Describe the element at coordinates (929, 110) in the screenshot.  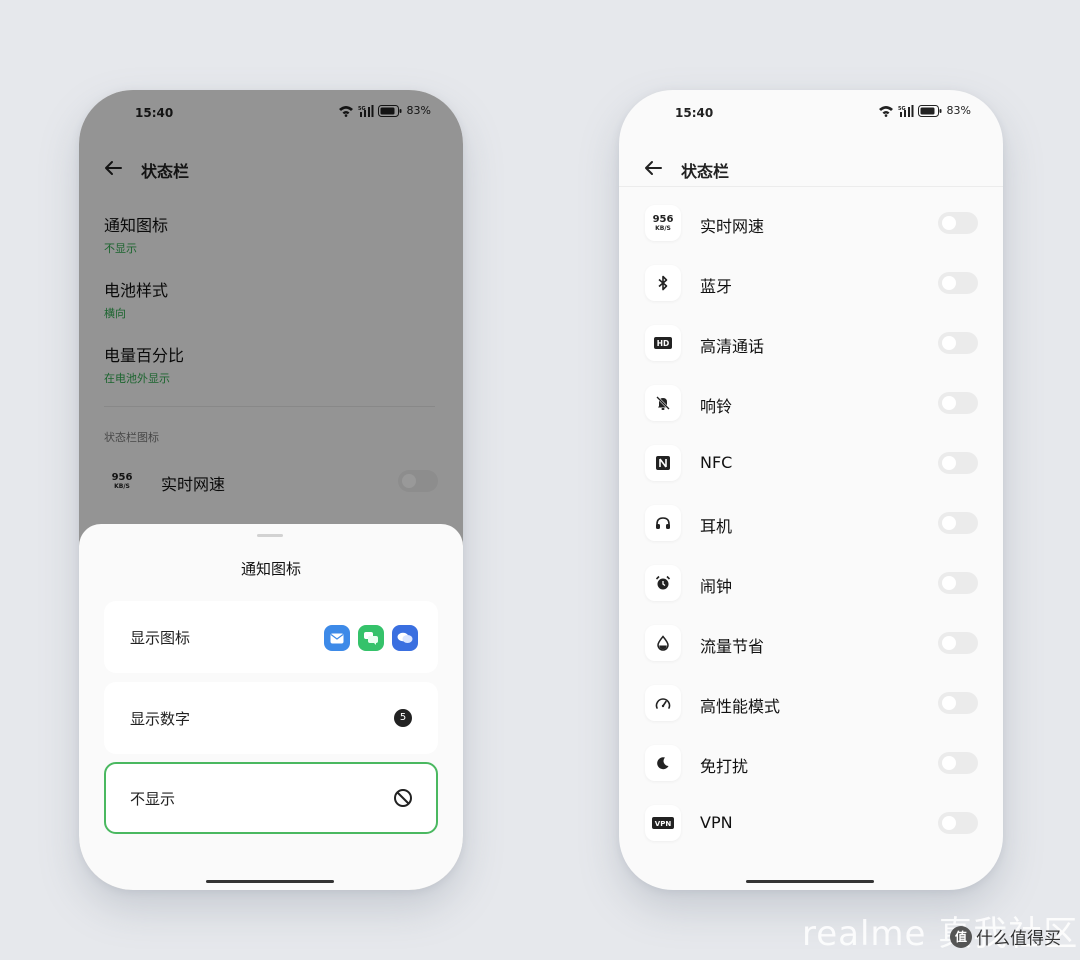
I see `battery-icon` at that location.